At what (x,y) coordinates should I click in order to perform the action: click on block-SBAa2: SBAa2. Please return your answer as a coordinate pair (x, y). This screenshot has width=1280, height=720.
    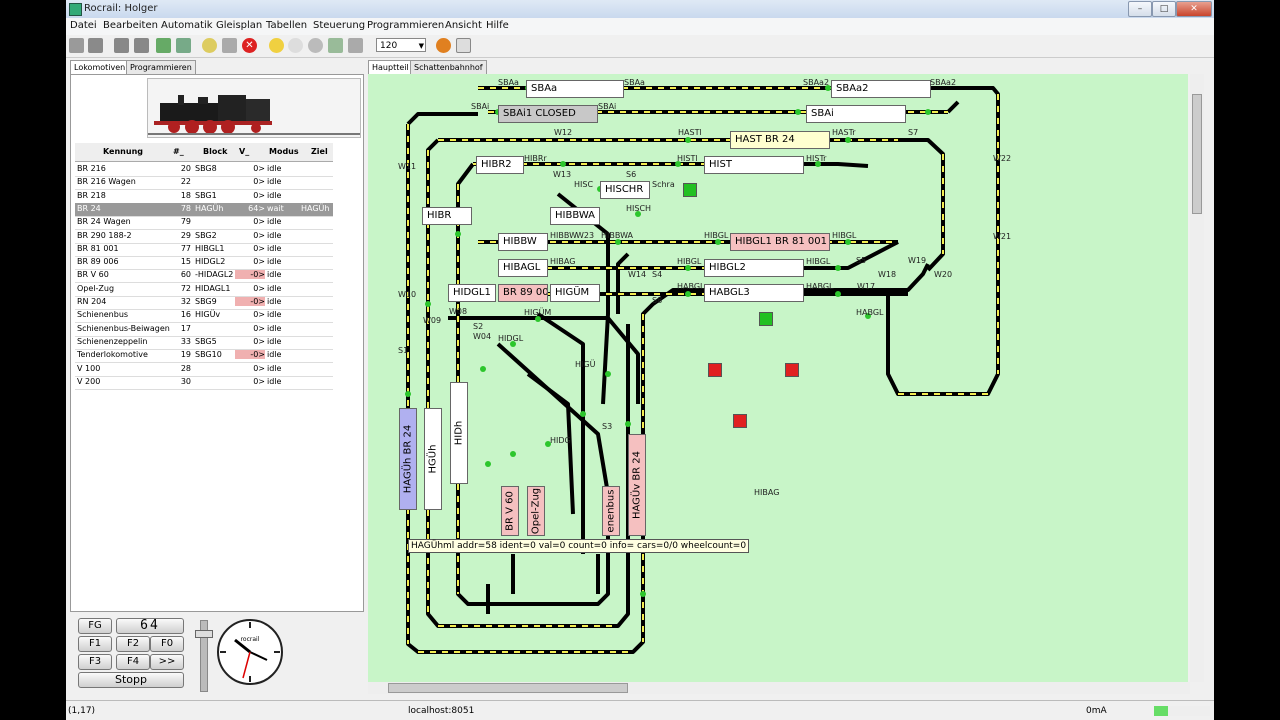
    Looking at the image, I should click on (881, 89).